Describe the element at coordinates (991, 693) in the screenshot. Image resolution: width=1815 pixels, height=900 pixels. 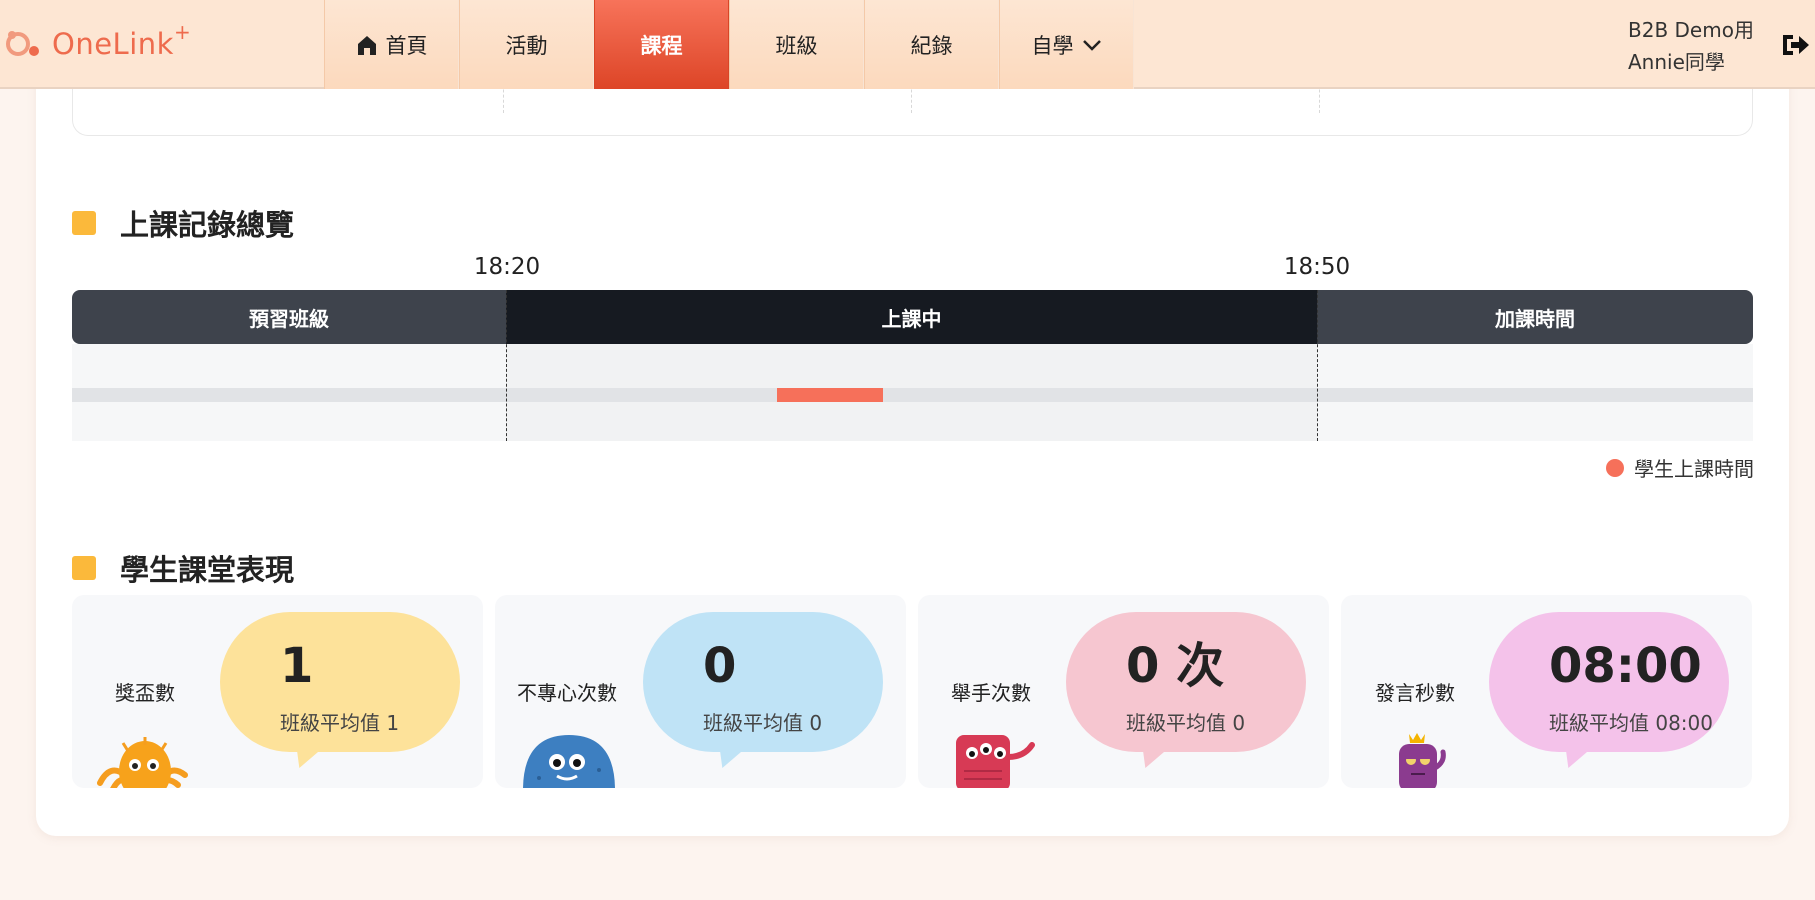
I see `performance-label: 舉手次數` at that location.